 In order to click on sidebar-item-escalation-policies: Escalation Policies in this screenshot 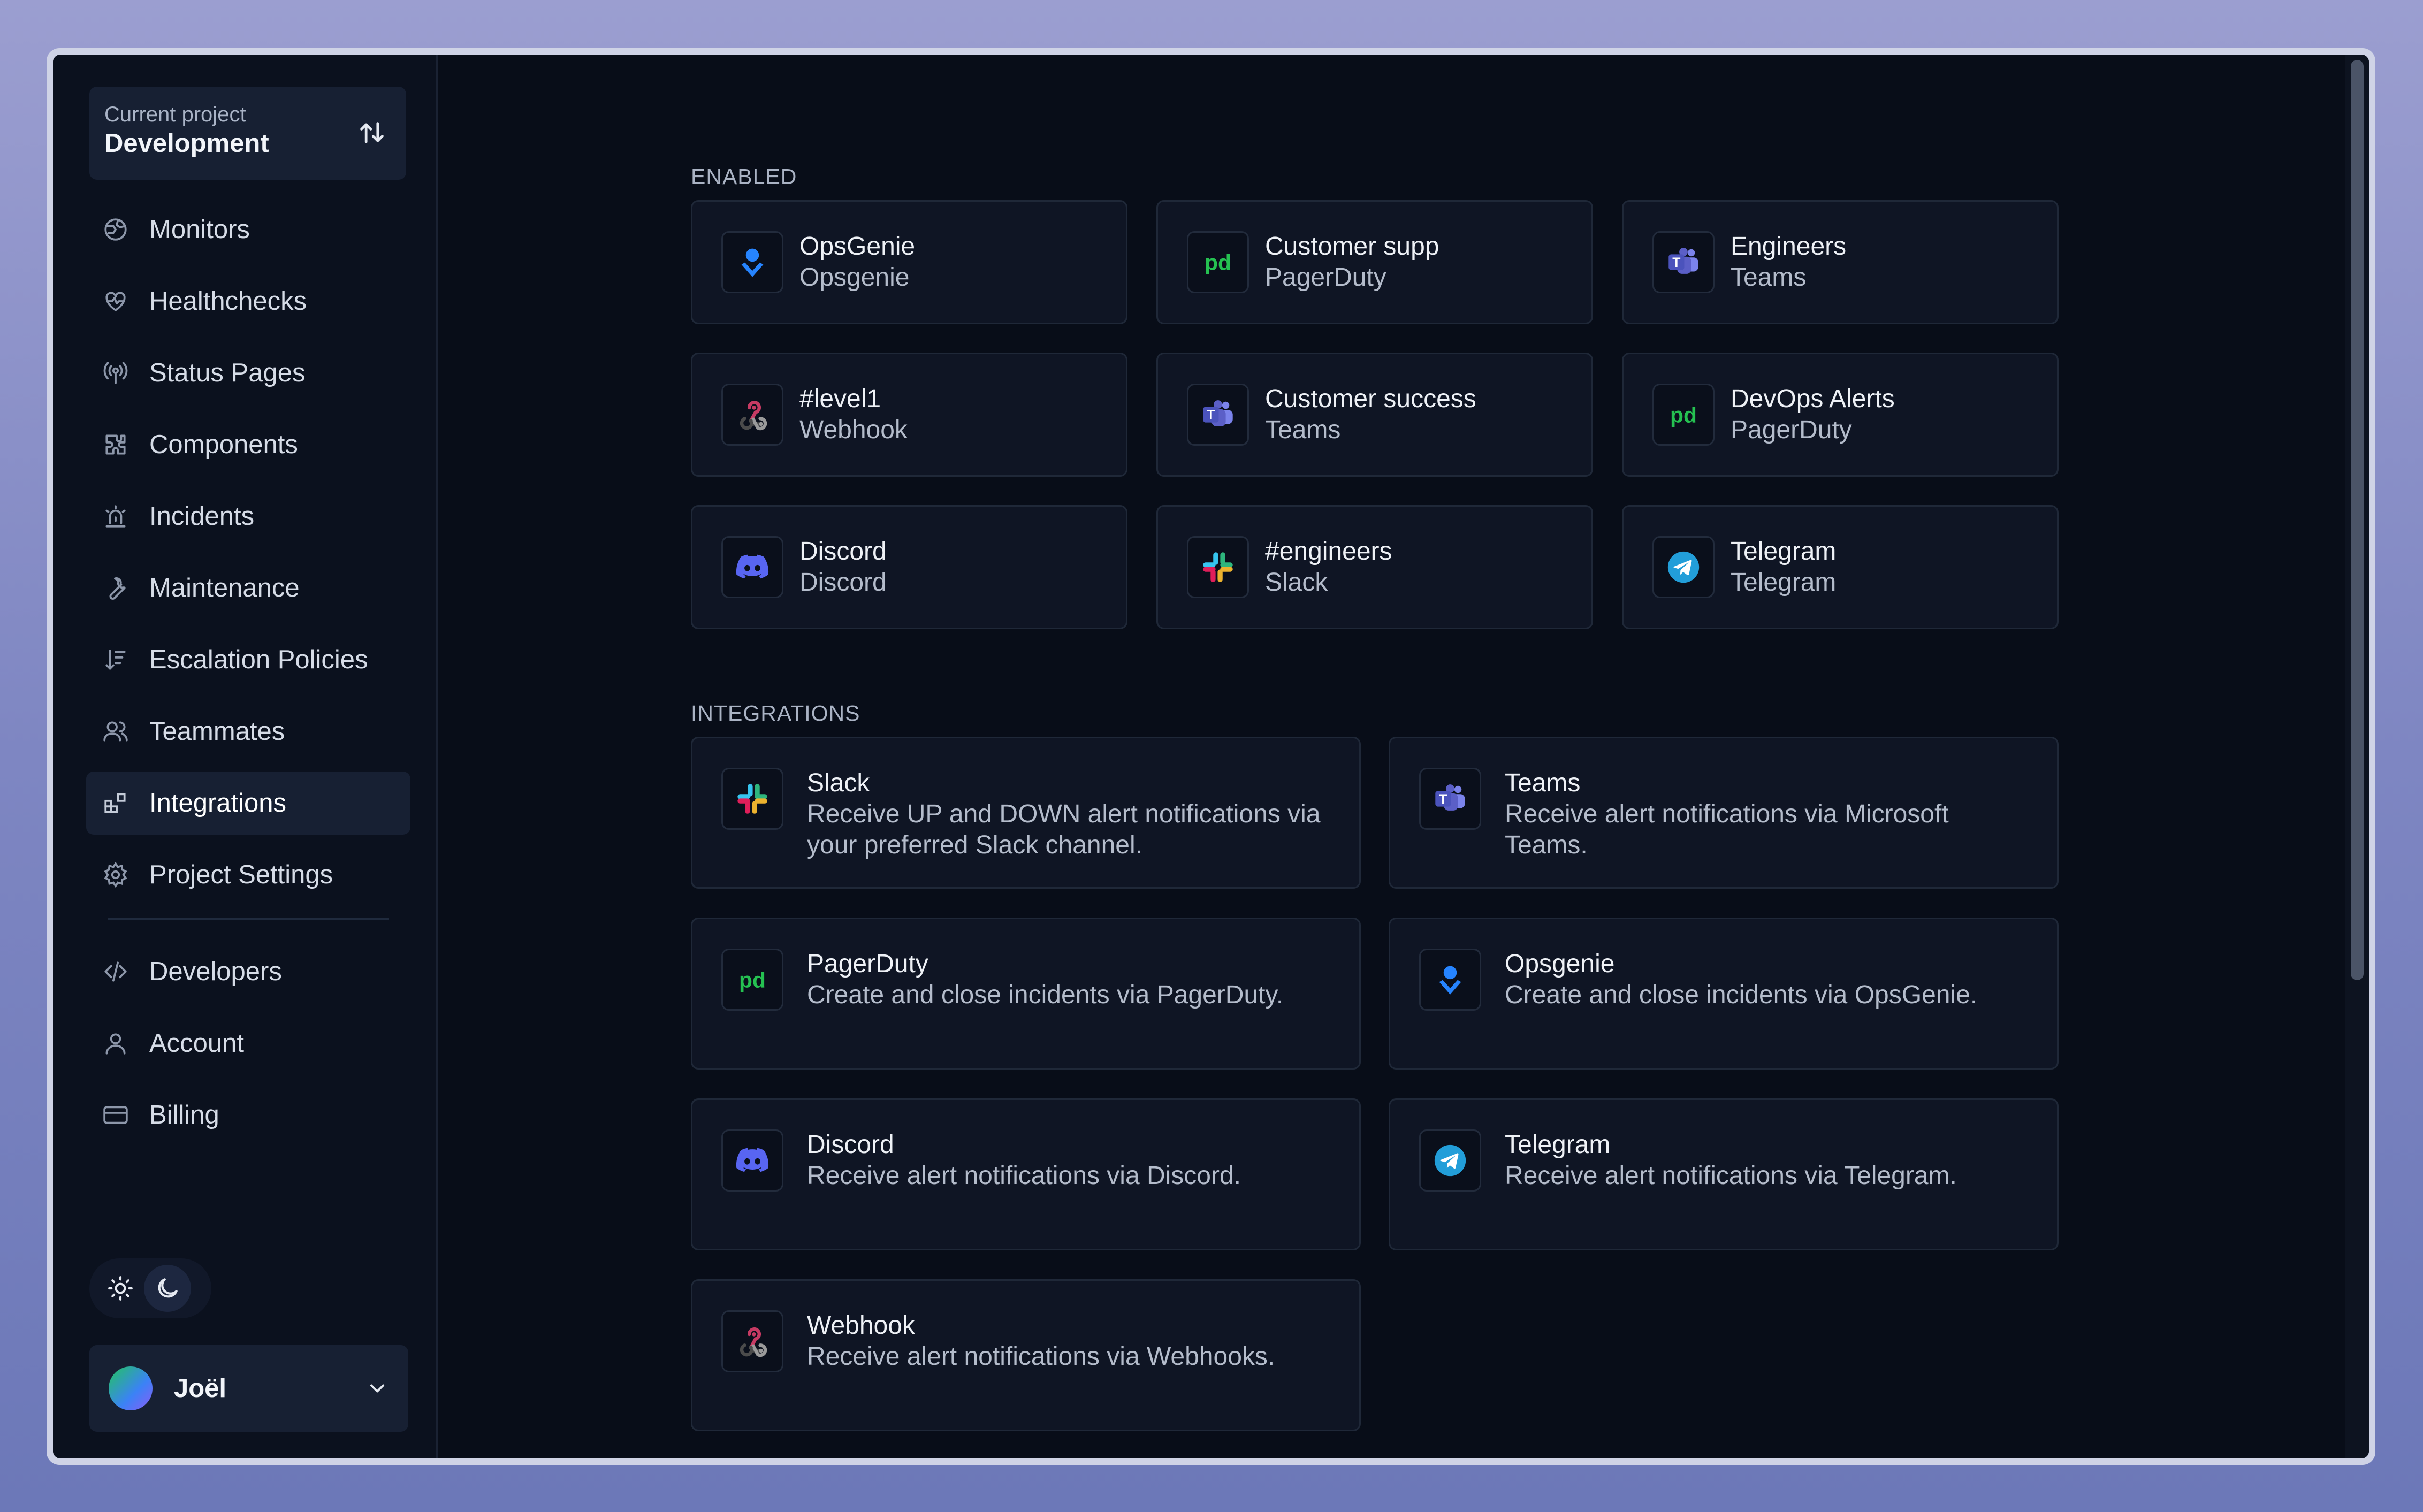, I will do `click(248, 659)`.